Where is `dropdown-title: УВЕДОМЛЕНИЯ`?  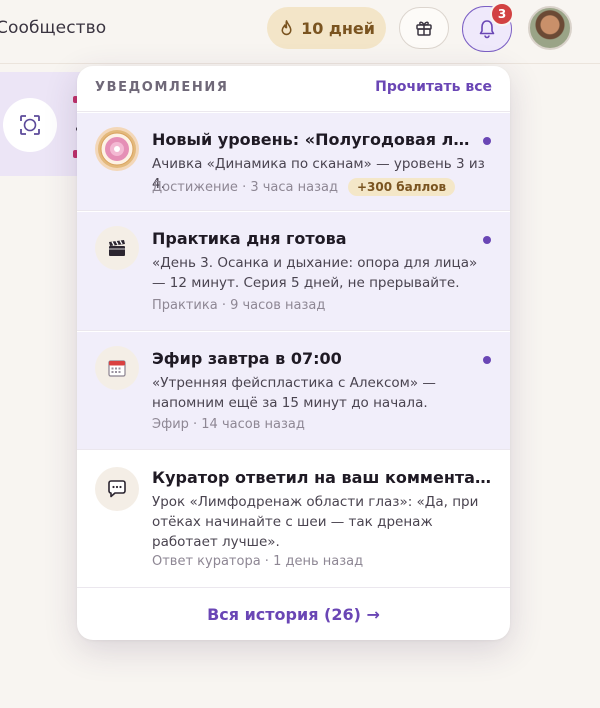
dropdown-title: УВЕДОМЛЕНИЯ is located at coordinates (162, 87).